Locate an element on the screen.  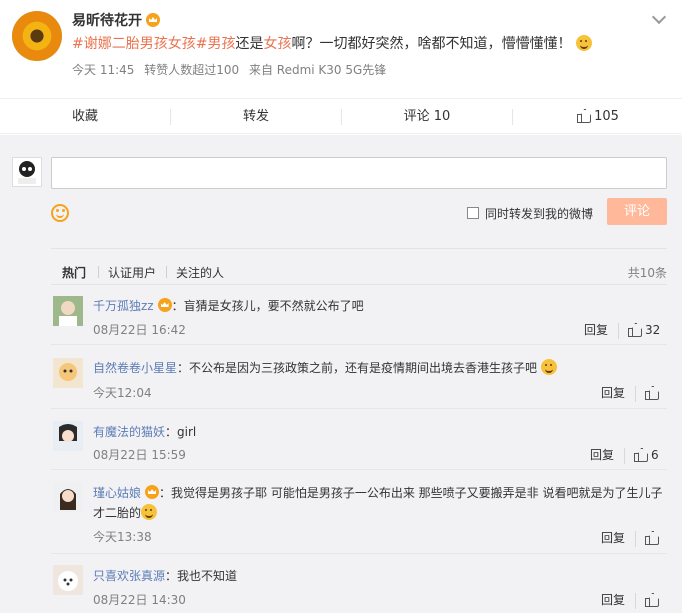
comment-text: ：不公布是因为三孩政策之前，还有是疫情期间出境去香港生孩子吧 is located at coordinates (357, 368).